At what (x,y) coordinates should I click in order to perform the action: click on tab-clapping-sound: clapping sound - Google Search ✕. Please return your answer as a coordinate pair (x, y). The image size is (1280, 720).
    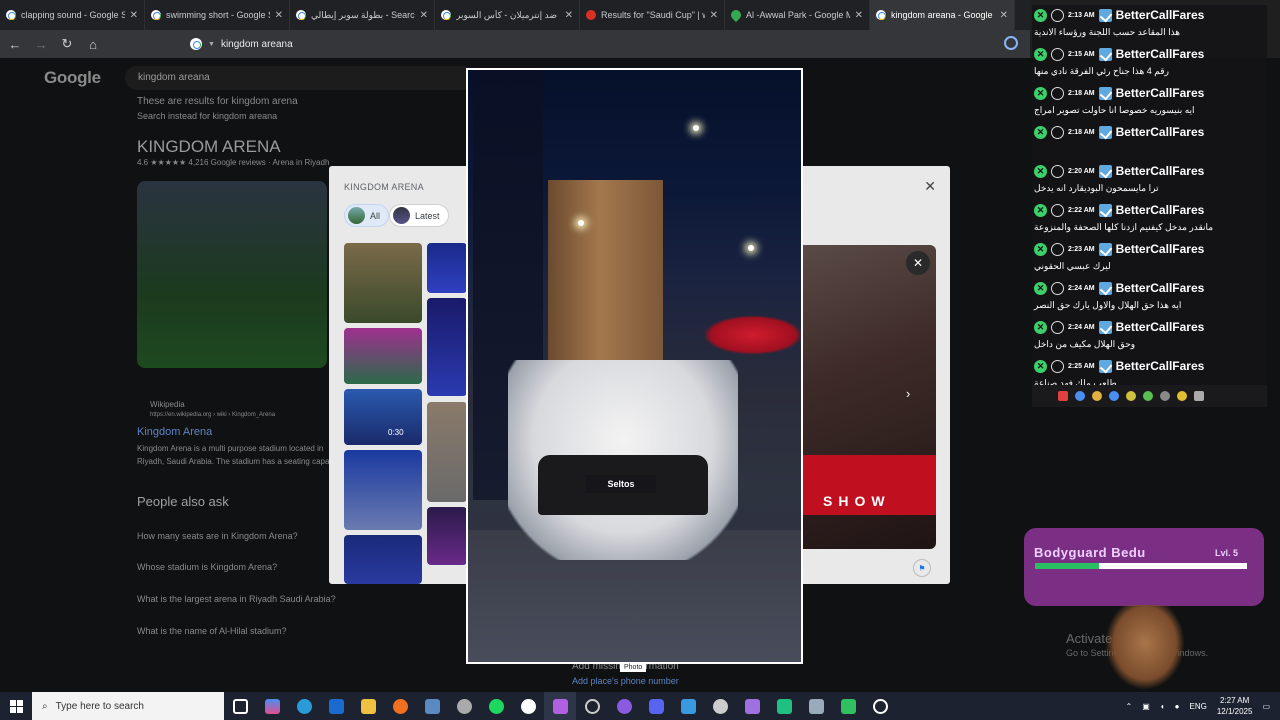
    Looking at the image, I should click on (72, 15).